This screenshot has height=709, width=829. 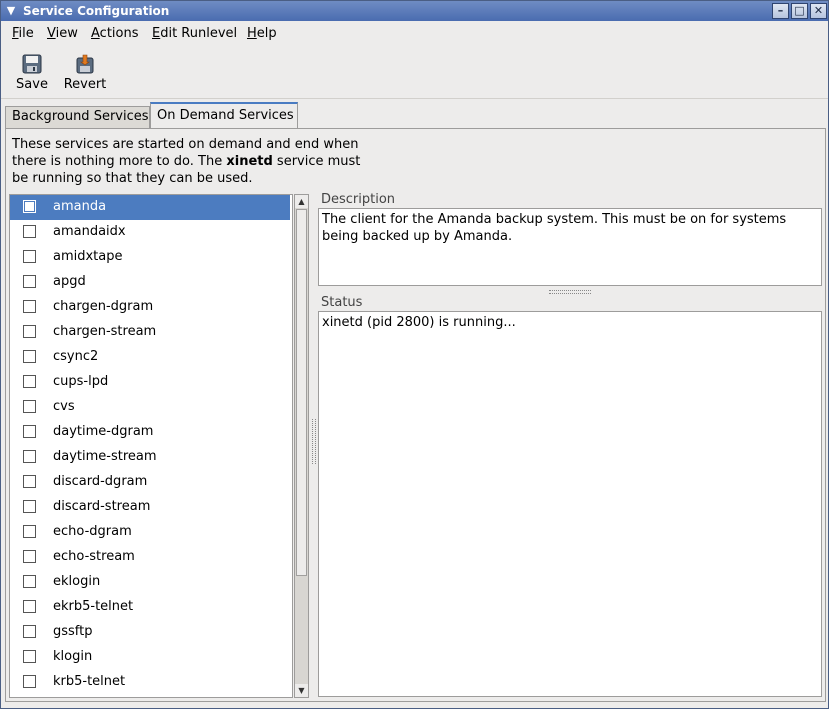 What do you see at coordinates (64, 406) in the screenshot?
I see `service-name: cvs` at bounding box center [64, 406].